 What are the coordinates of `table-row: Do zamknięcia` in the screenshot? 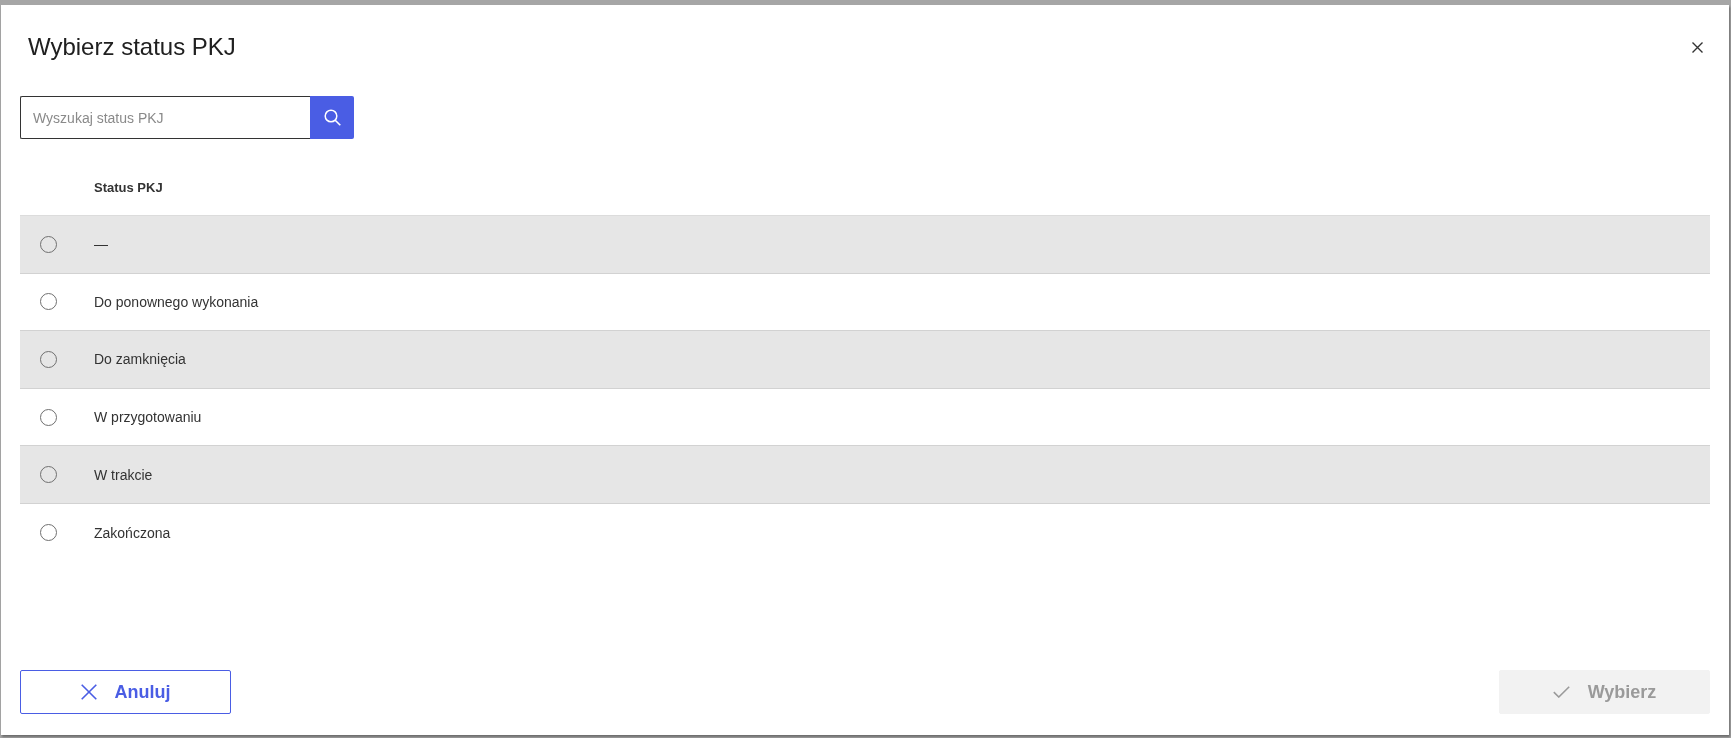 It's located at (865, 360).